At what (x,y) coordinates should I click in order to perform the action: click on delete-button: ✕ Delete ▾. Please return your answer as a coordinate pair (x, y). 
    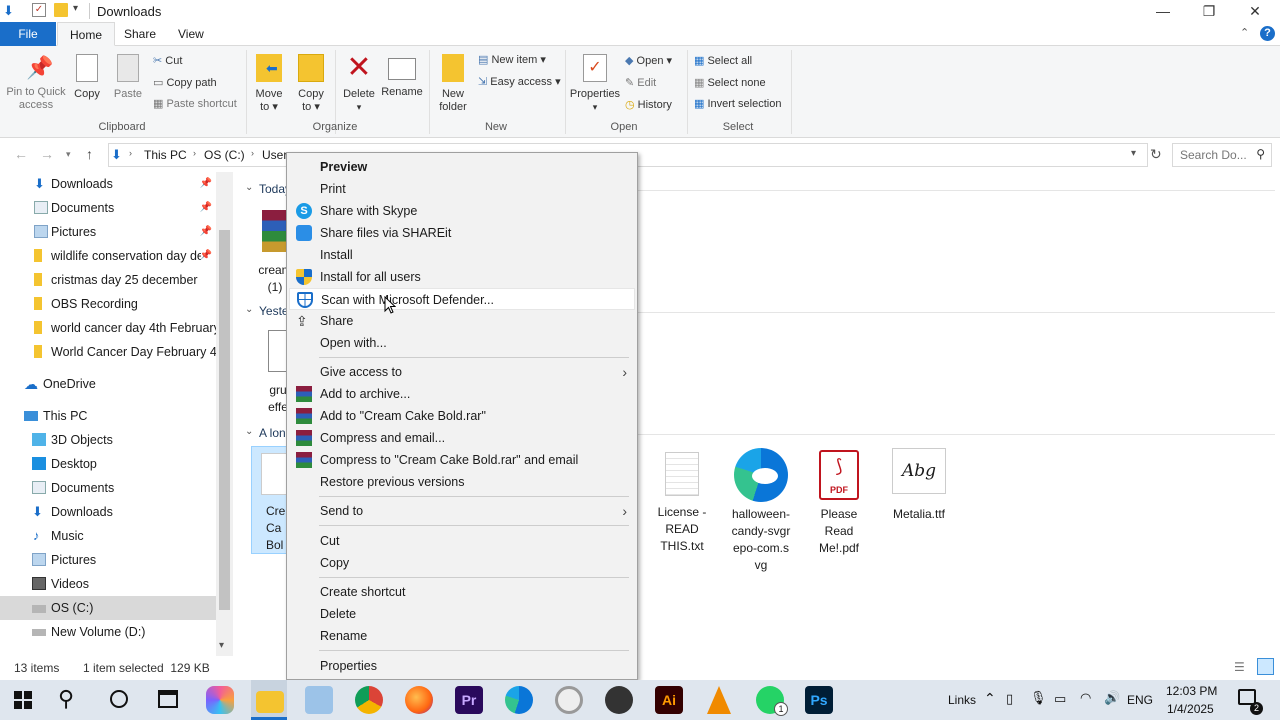
    Looking at the image, I should click on (359, 83).